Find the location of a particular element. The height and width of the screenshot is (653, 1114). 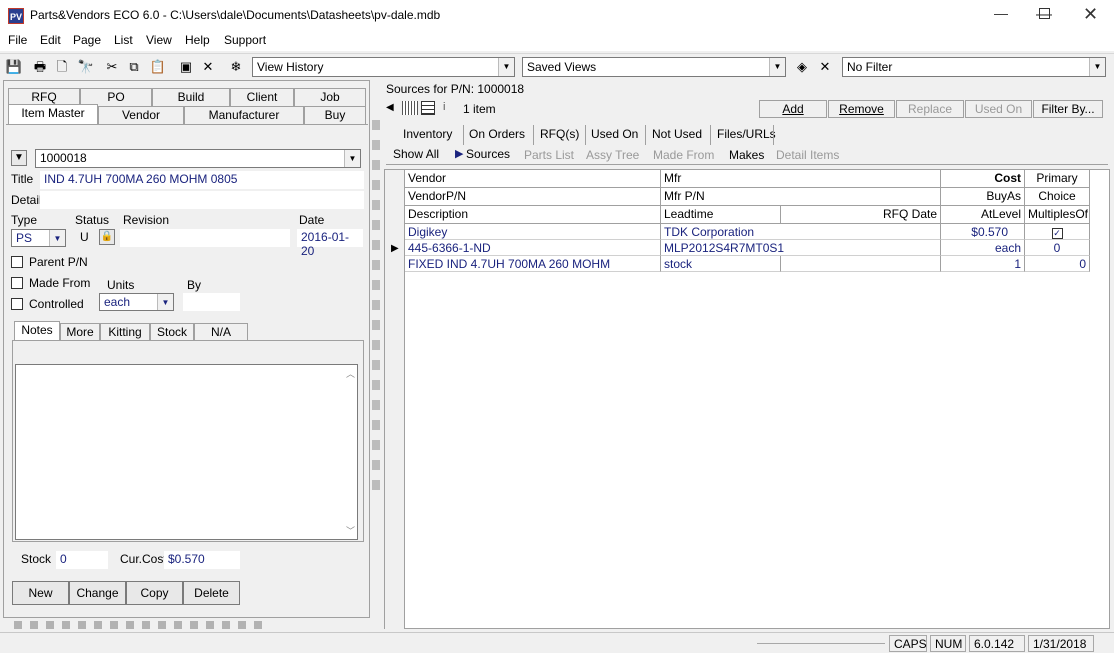

units-combo: each ▼ is located at coordinates (136, 302).